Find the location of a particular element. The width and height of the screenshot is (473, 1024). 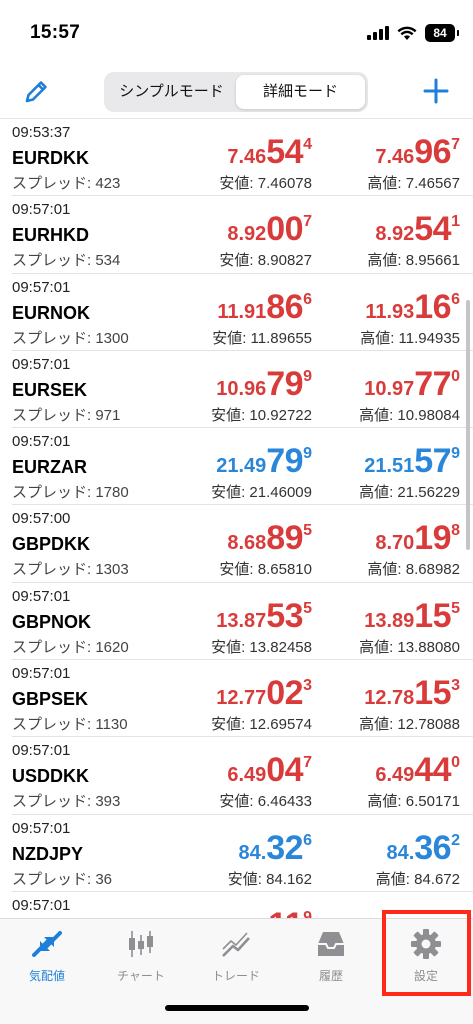

ask-price-pips: 77 is located at coordinates (433, 383).